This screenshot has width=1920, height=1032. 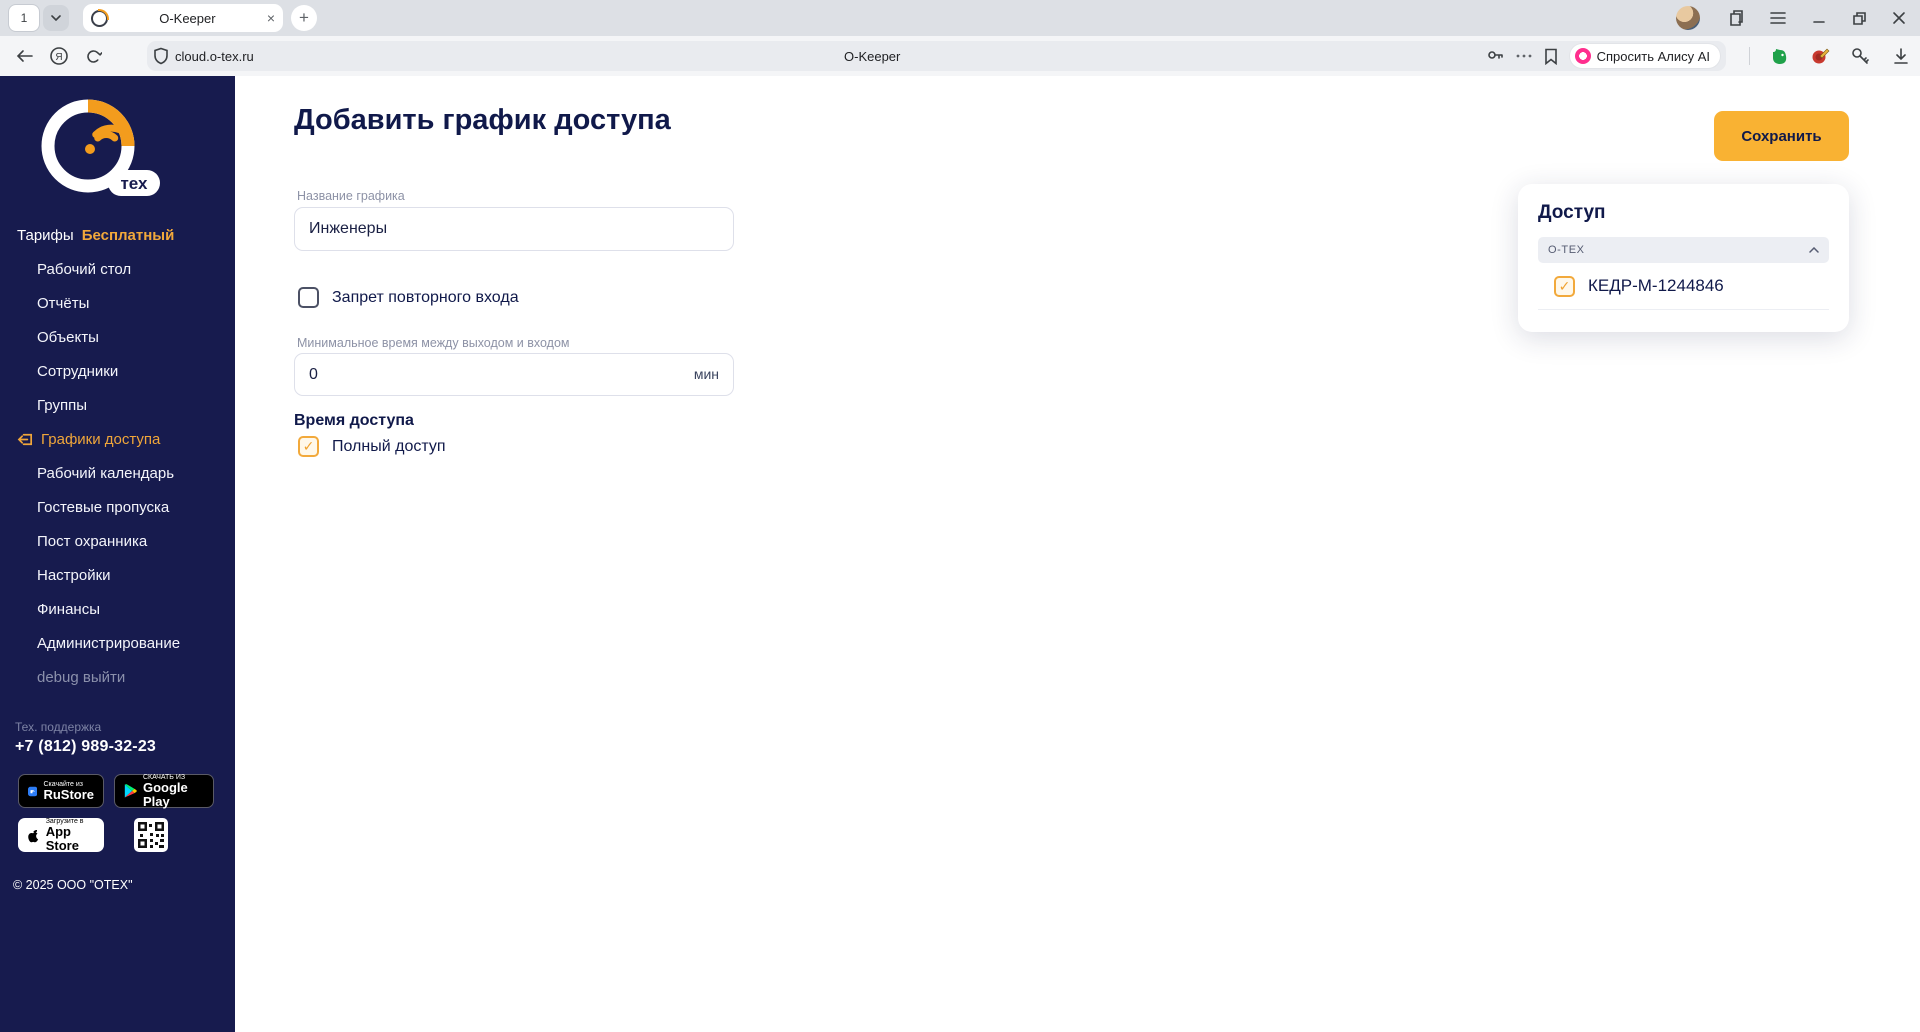 I want to click on refresh-button, so click(x=93, y=56).